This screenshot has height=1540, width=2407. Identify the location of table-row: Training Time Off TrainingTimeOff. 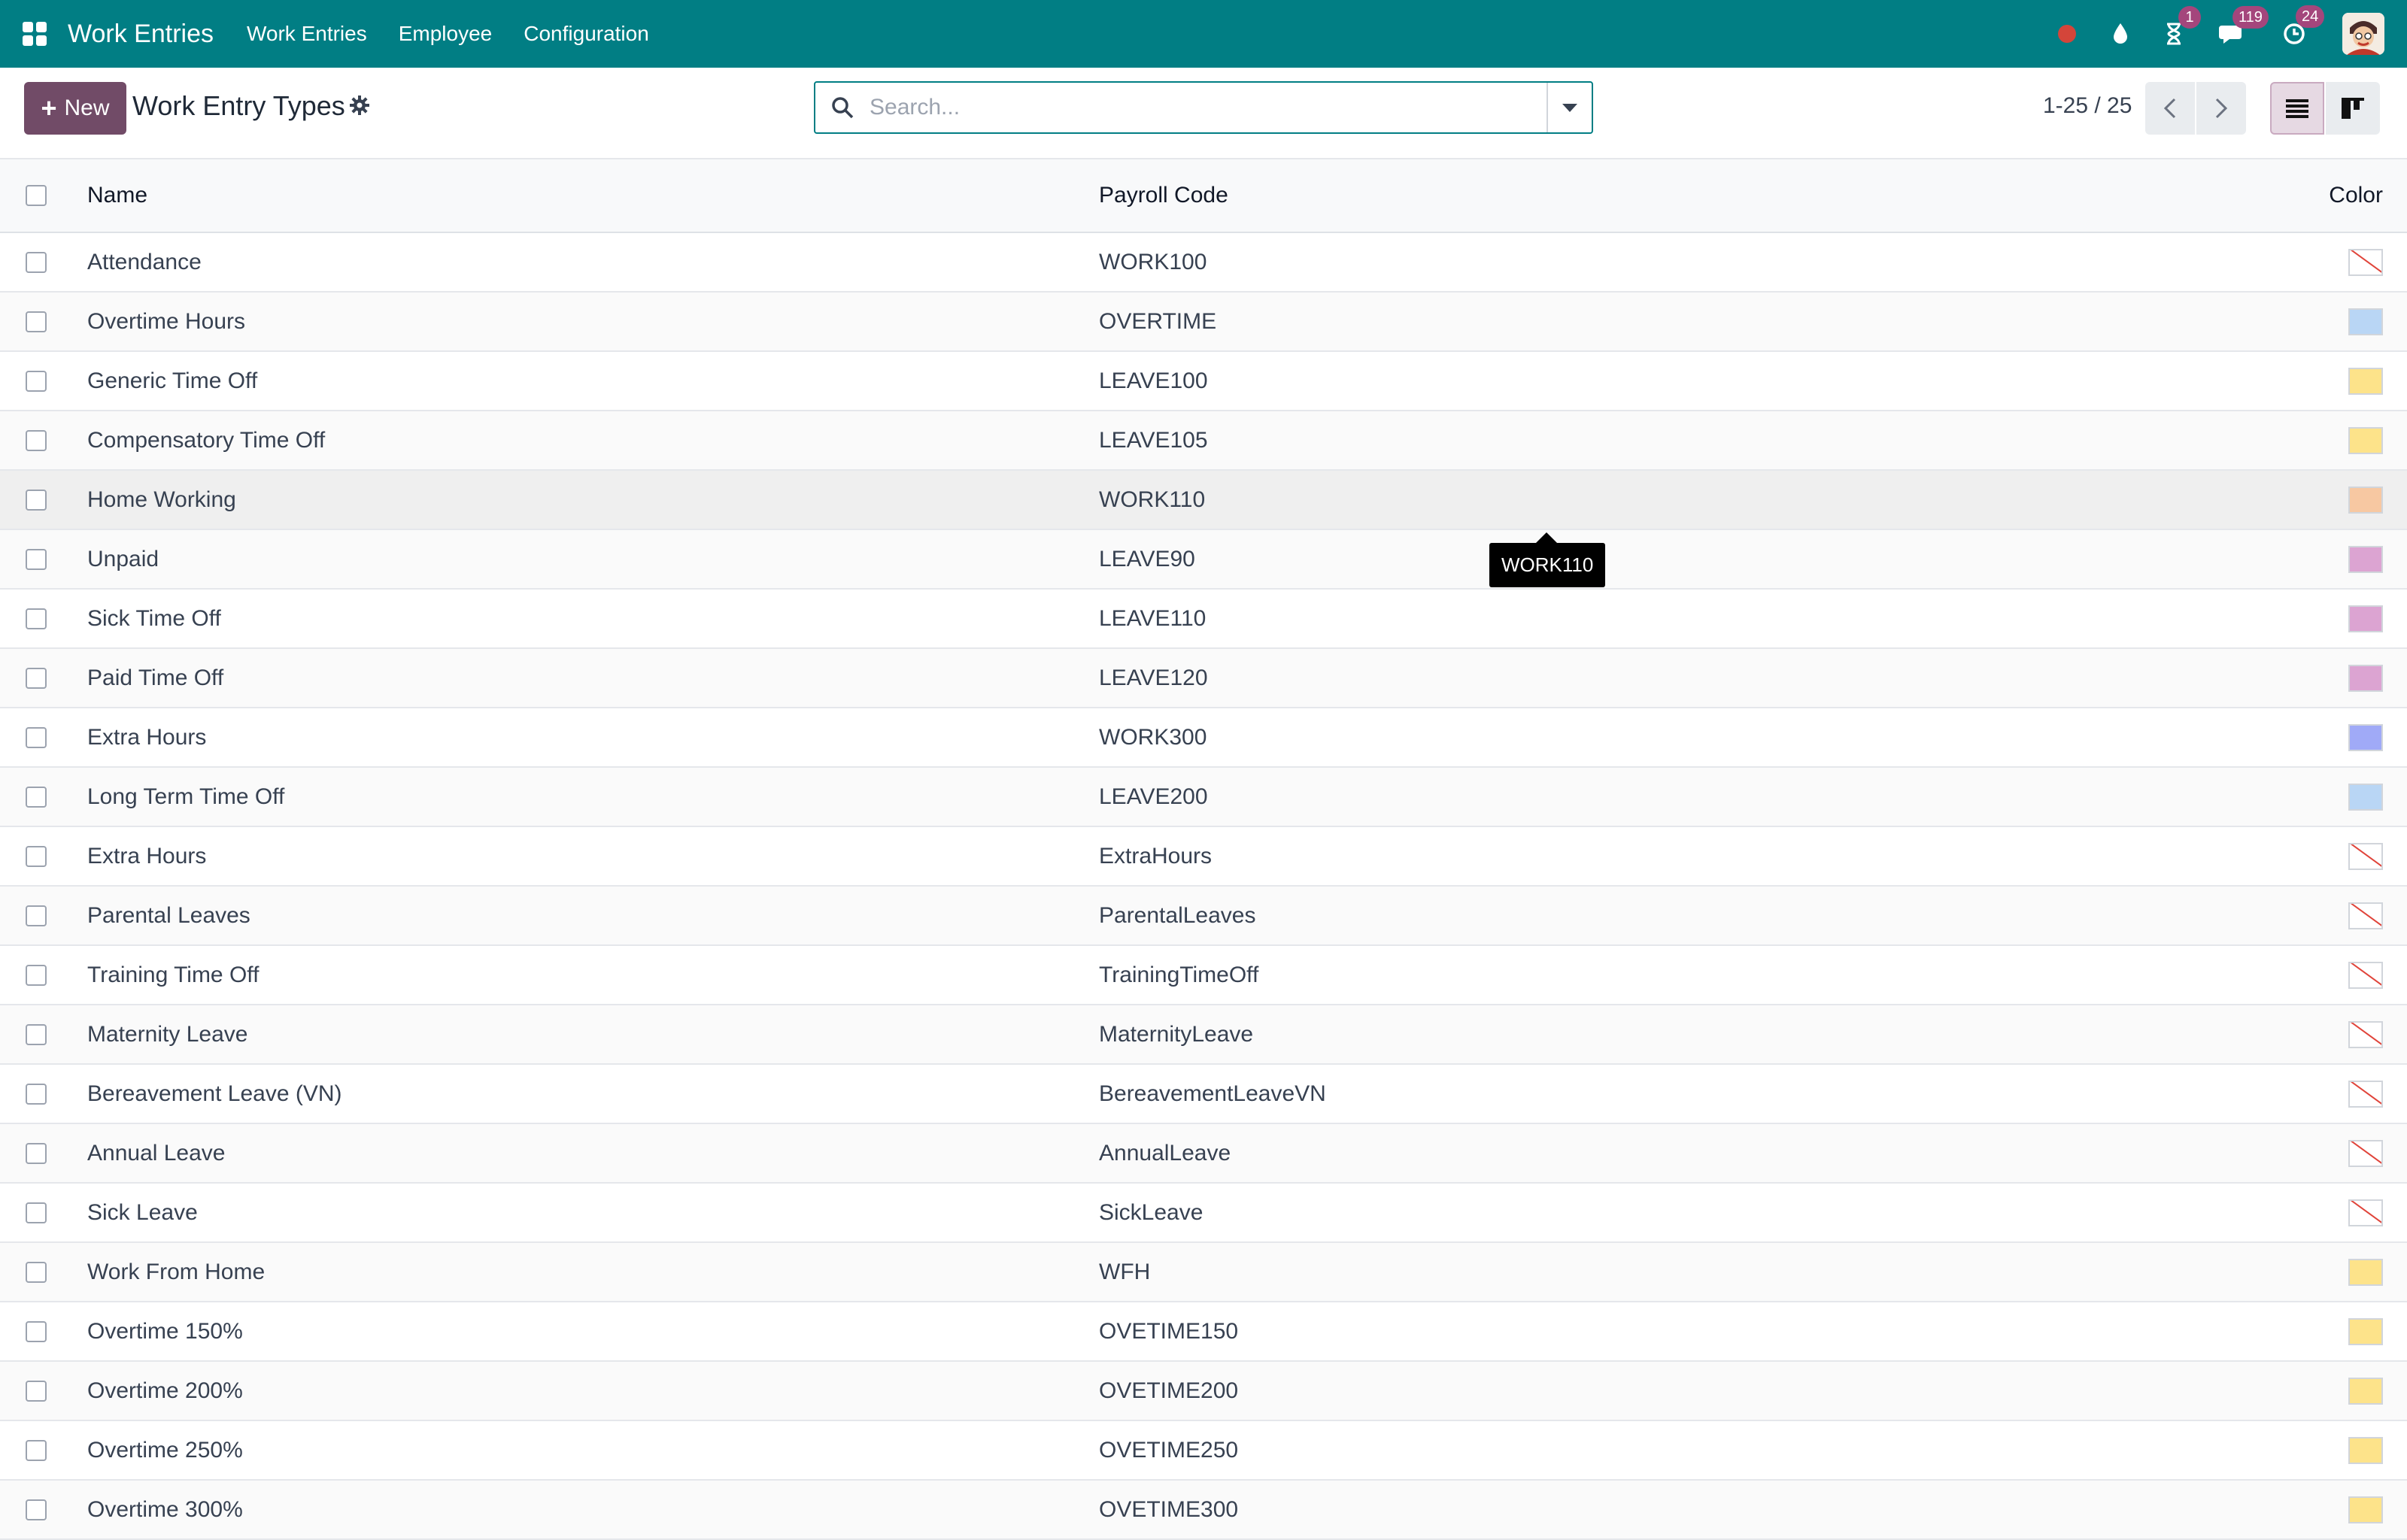
(1203, 975).